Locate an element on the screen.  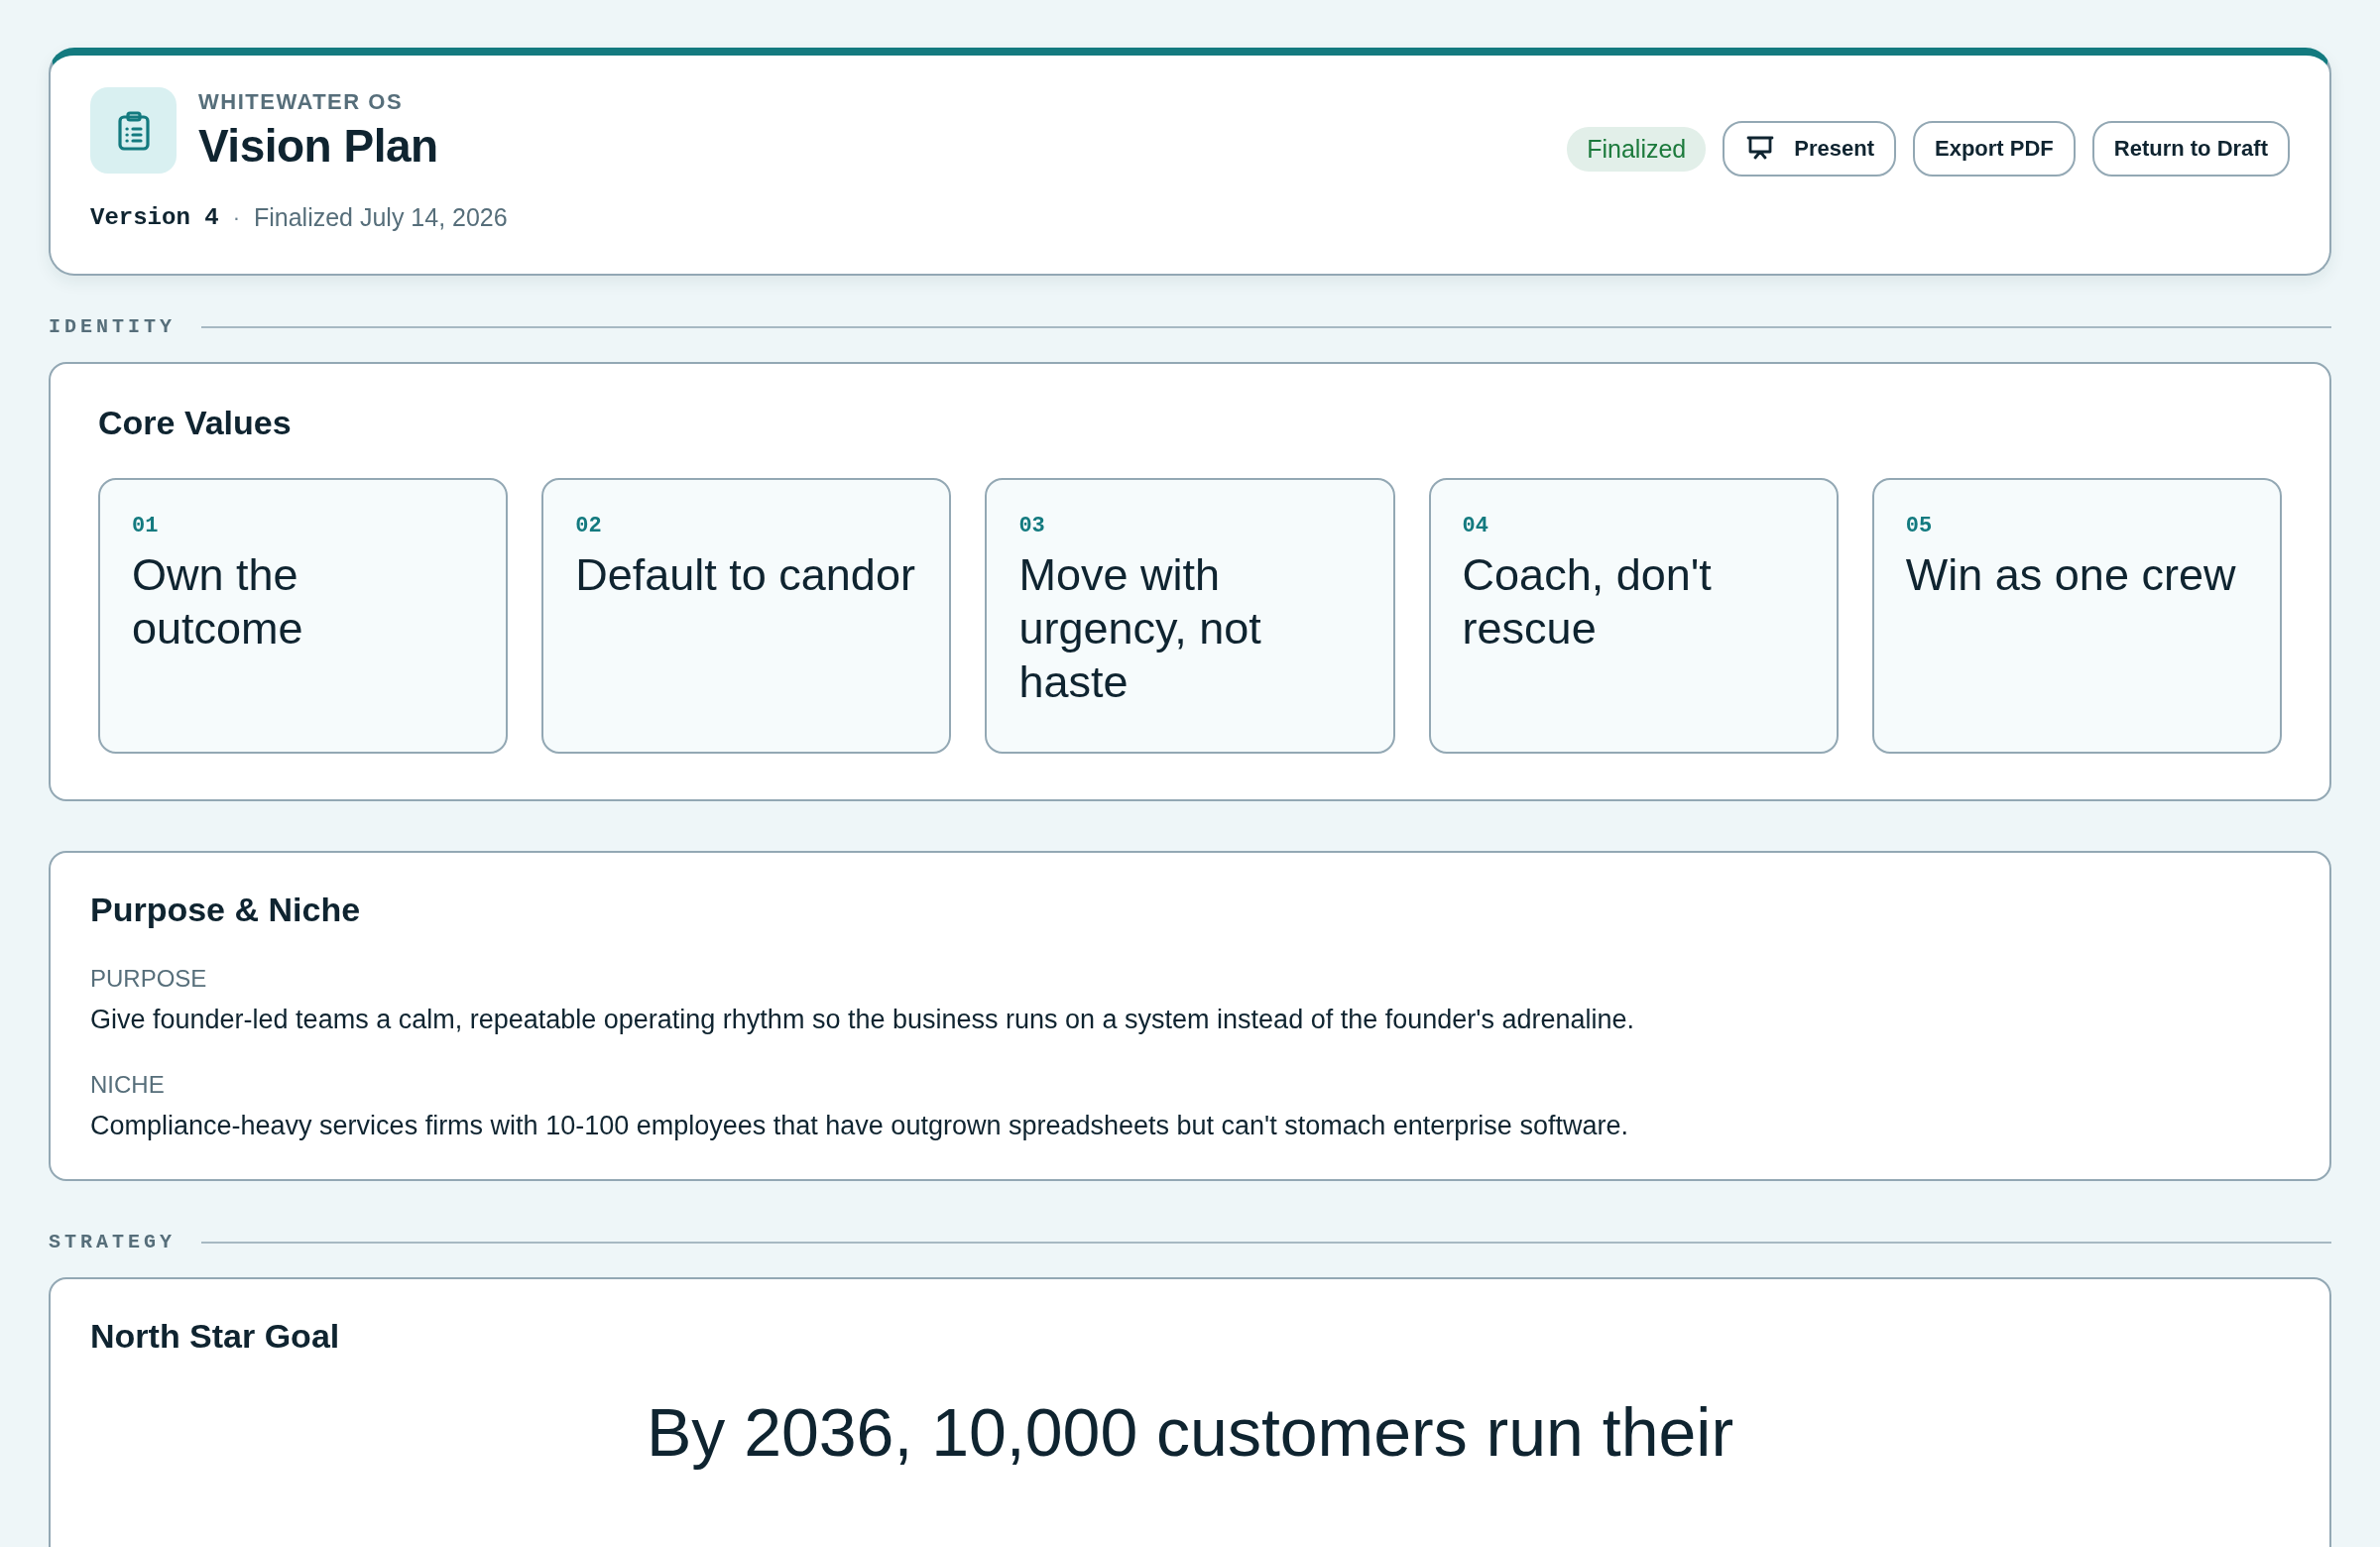
value-number: 03 is located at coordinates (1032, 526).